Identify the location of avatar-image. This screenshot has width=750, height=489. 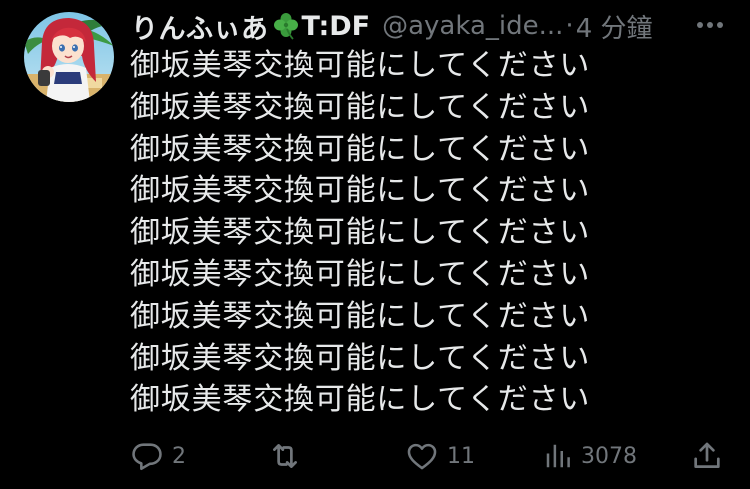
(69, 57).